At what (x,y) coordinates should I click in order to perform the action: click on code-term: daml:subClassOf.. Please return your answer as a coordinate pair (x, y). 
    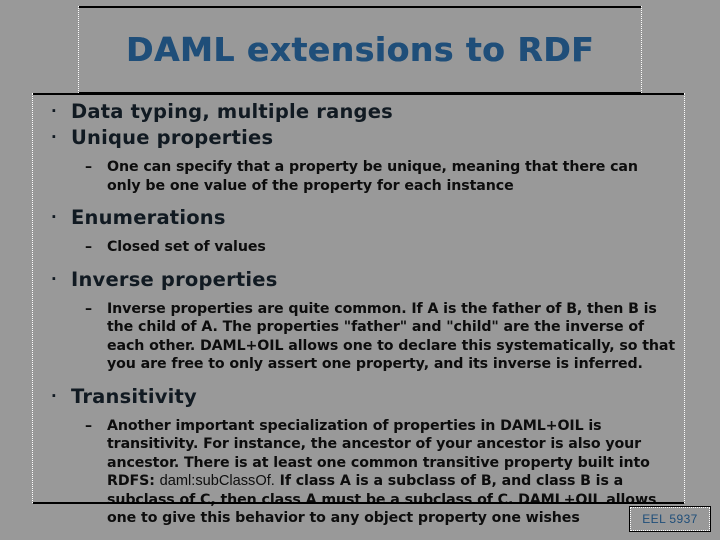
    Looking at the image, I should click on (217, 481).